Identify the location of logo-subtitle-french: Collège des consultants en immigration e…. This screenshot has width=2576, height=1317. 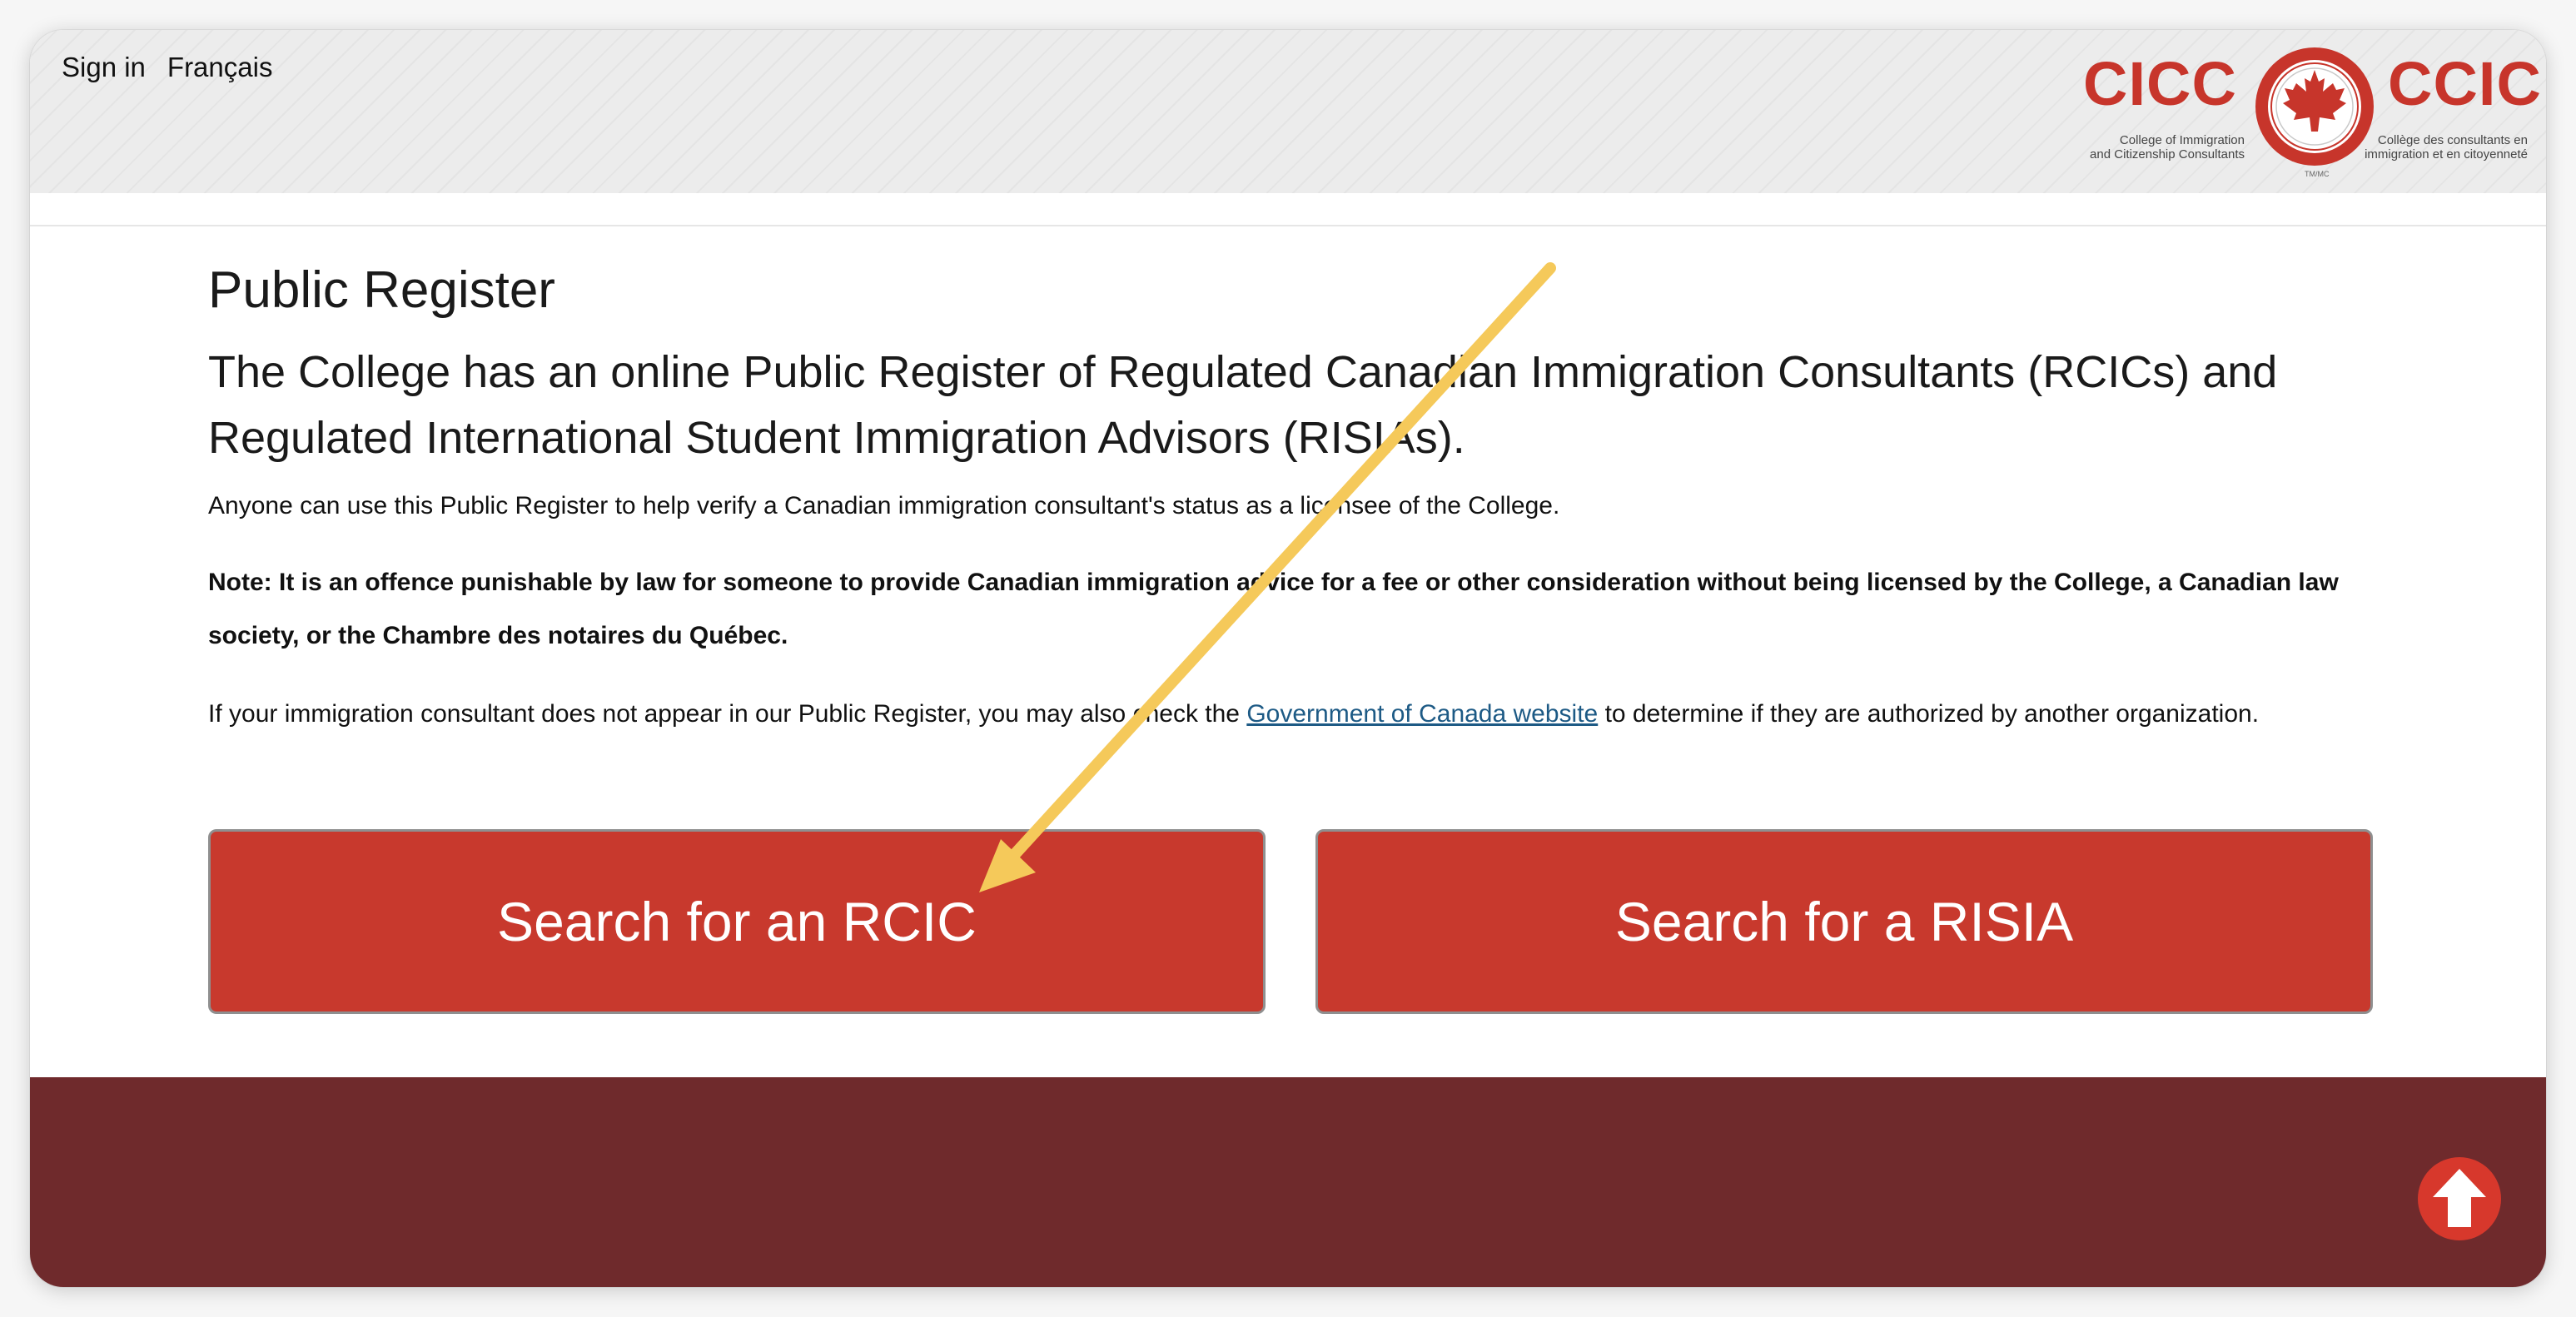
(2446, 147).